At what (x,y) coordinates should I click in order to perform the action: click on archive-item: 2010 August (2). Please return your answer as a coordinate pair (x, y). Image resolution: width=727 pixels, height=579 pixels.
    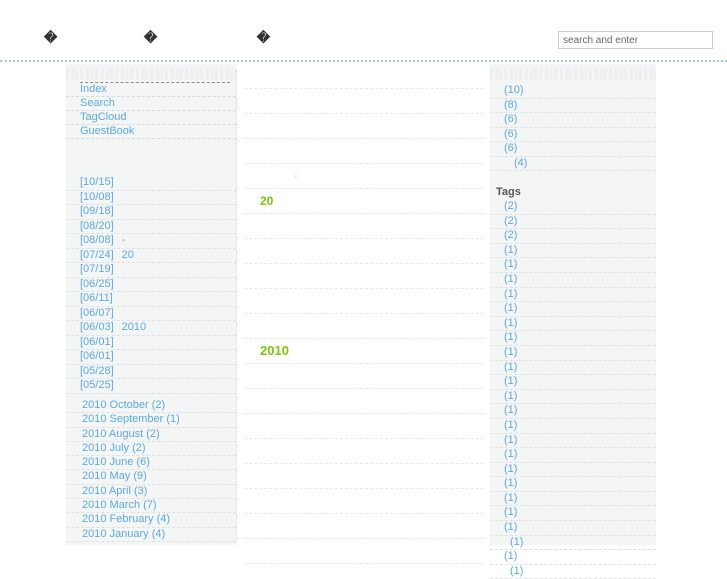
    Looking at the image, I should click on (151, 435).